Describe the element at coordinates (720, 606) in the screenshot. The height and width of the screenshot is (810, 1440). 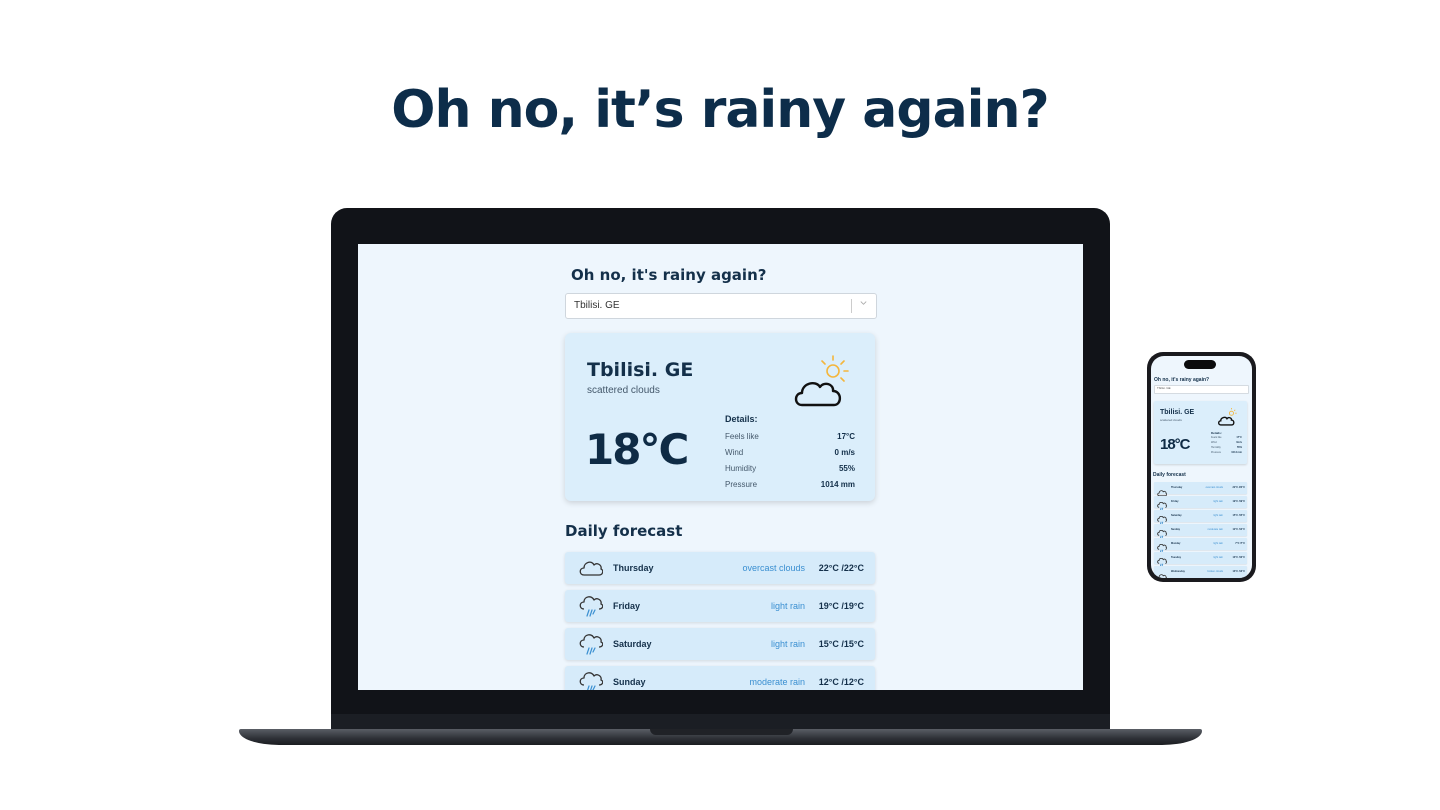
I see `forecast-row: Friday light rain 19°C /19°C` at that location.